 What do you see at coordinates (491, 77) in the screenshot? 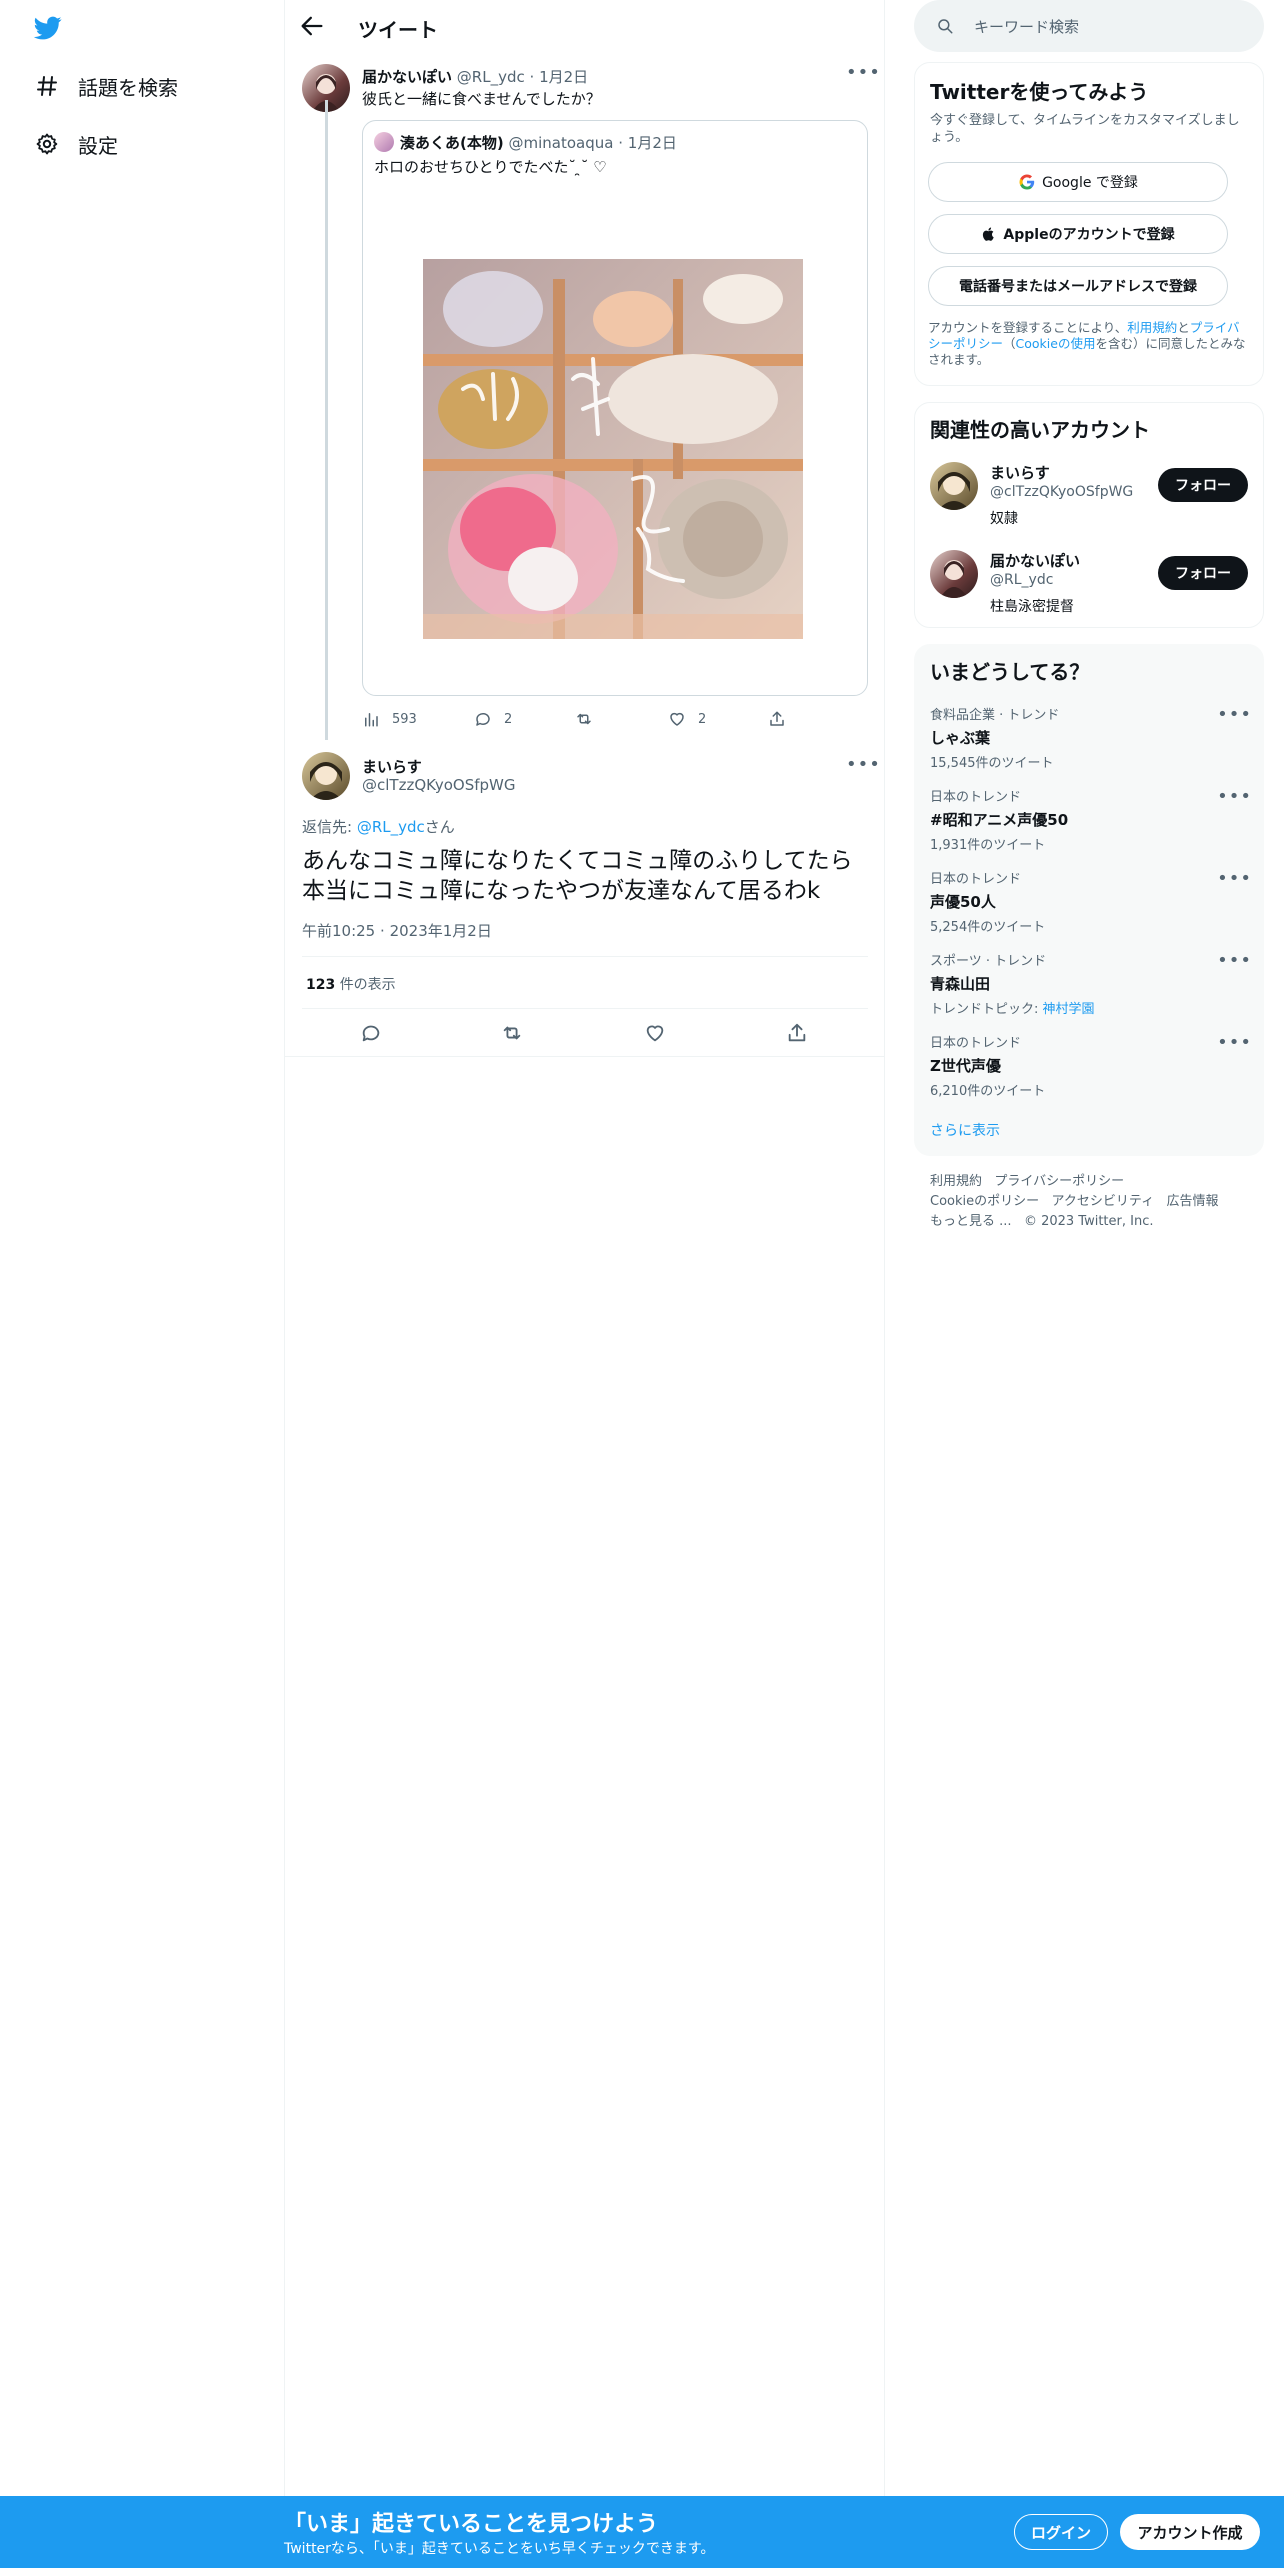
I see `handle: @RL_ydc` at bounding box center [491, 77].